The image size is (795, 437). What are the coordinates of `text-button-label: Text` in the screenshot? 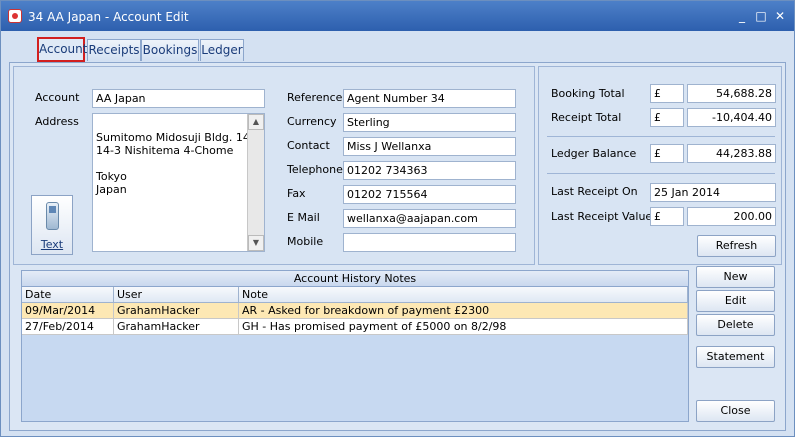 It's located at (52, 244).